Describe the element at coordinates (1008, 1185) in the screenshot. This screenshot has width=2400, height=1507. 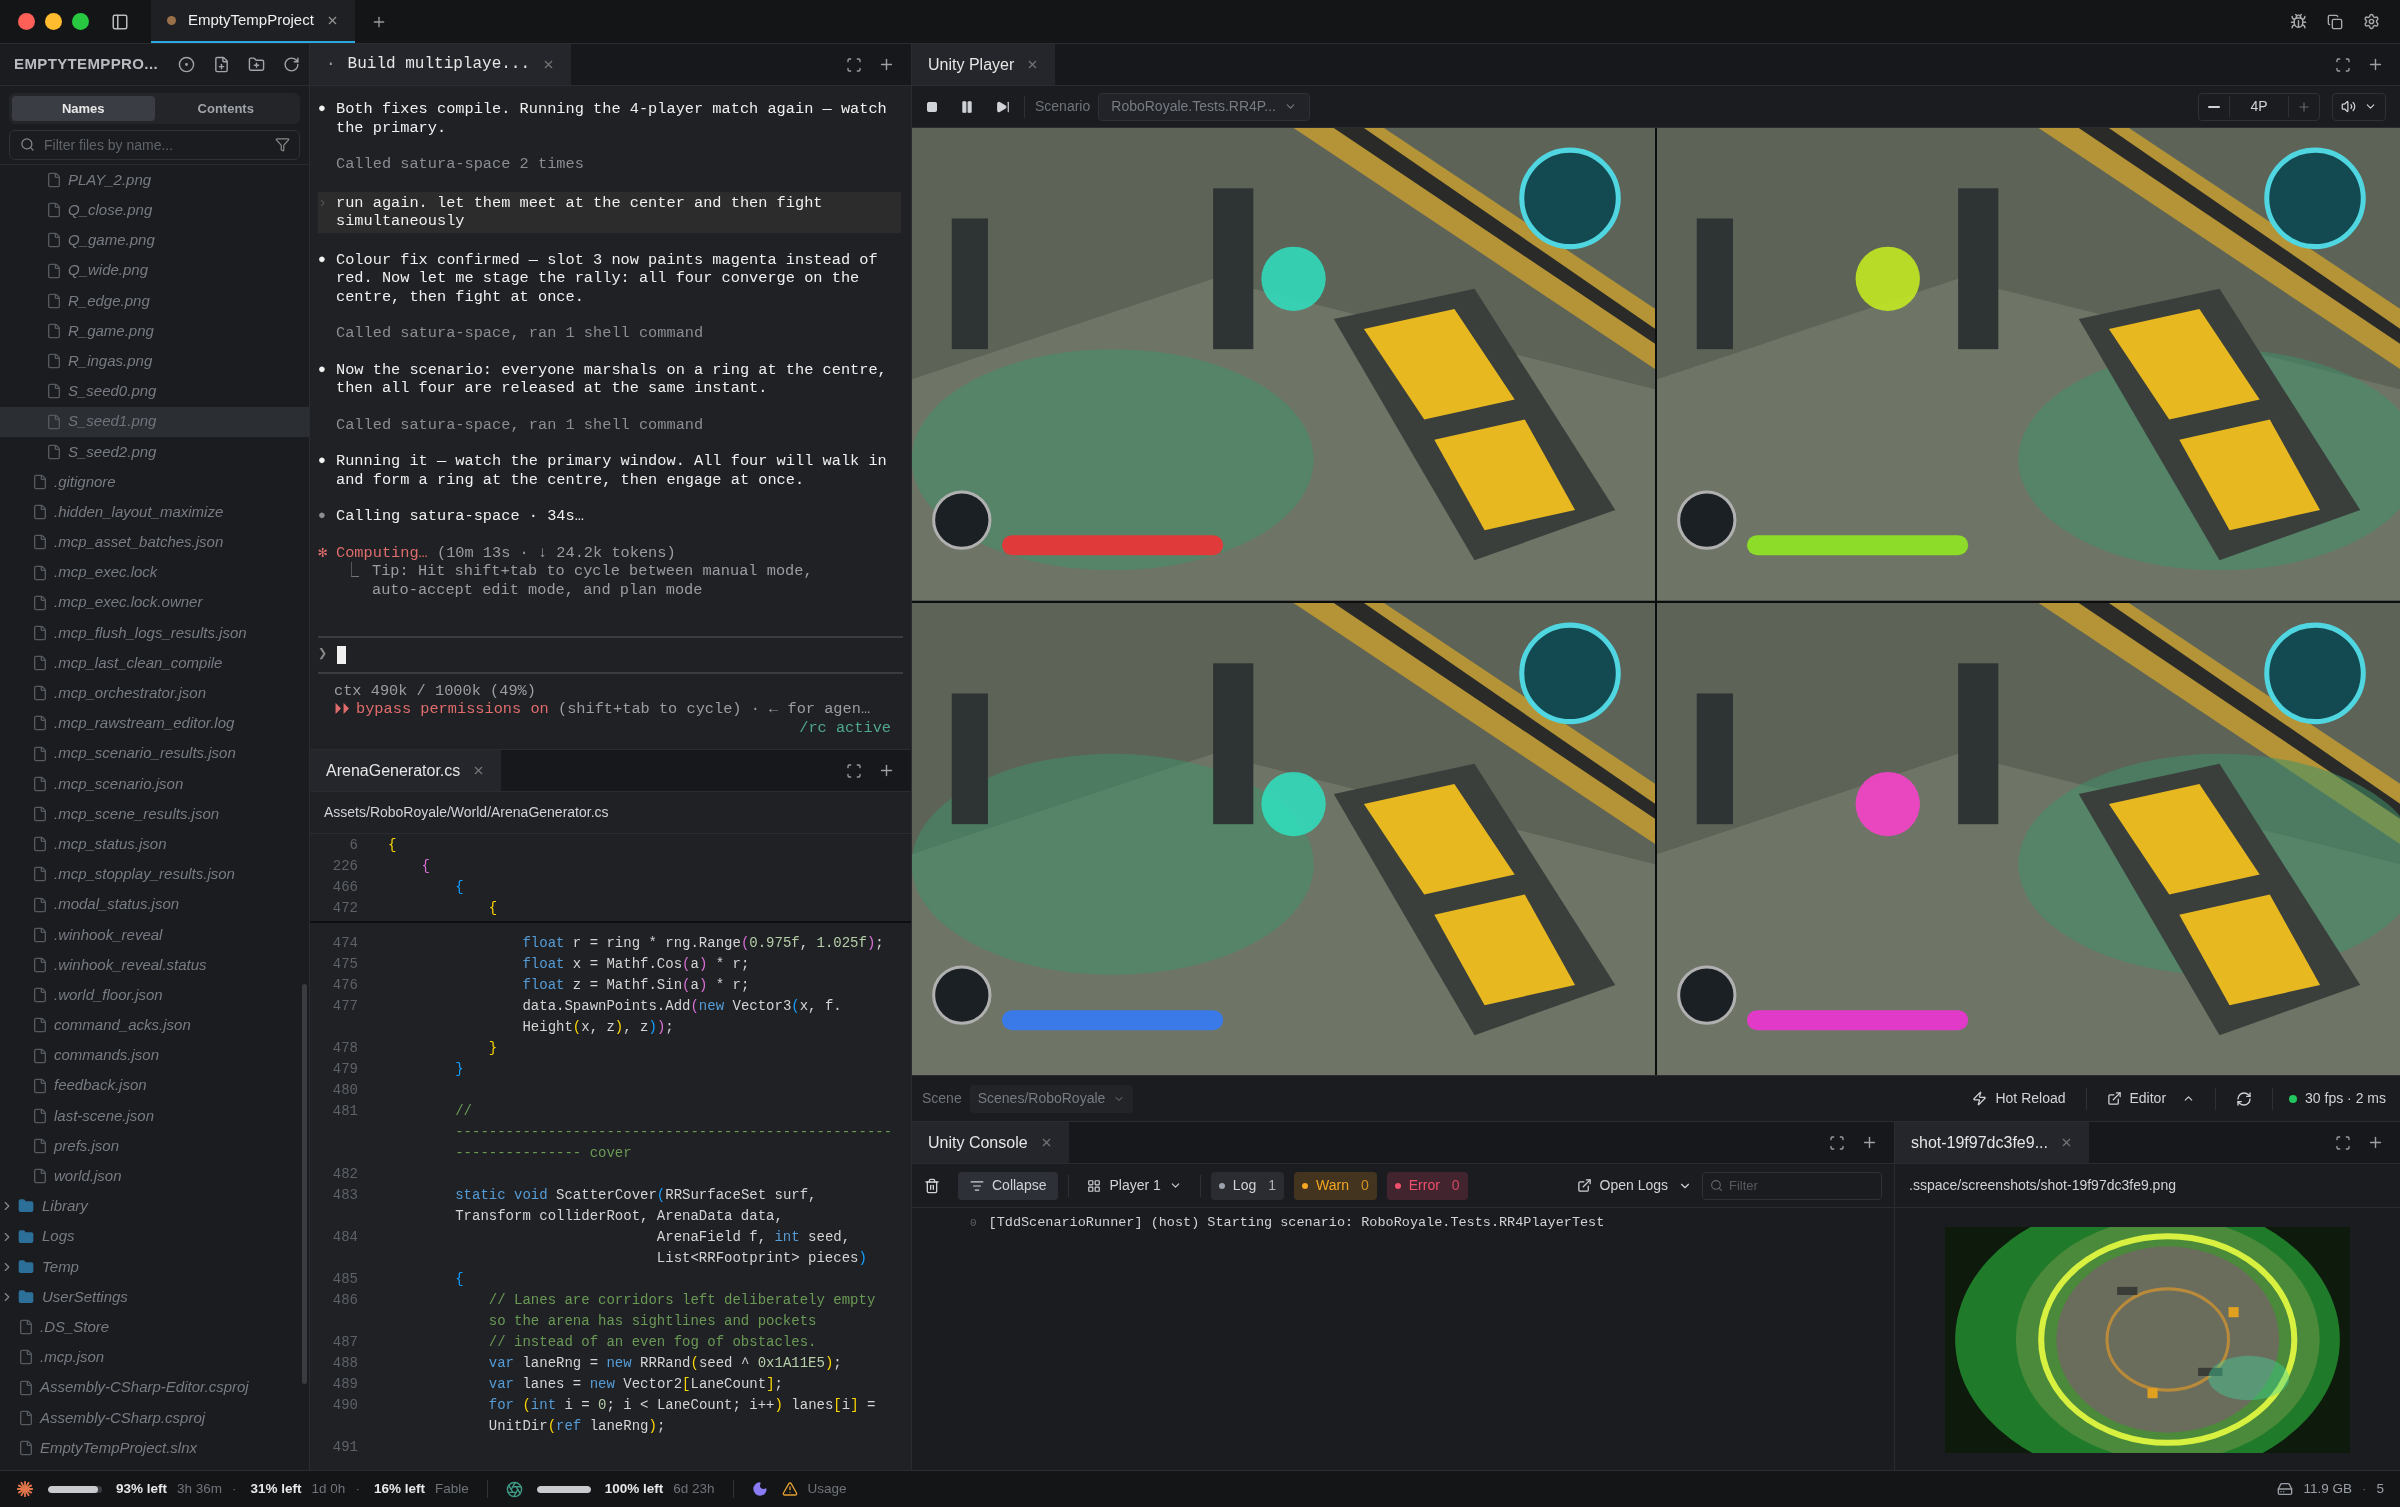
I see `collapse-toggle: Collapse` at that location.